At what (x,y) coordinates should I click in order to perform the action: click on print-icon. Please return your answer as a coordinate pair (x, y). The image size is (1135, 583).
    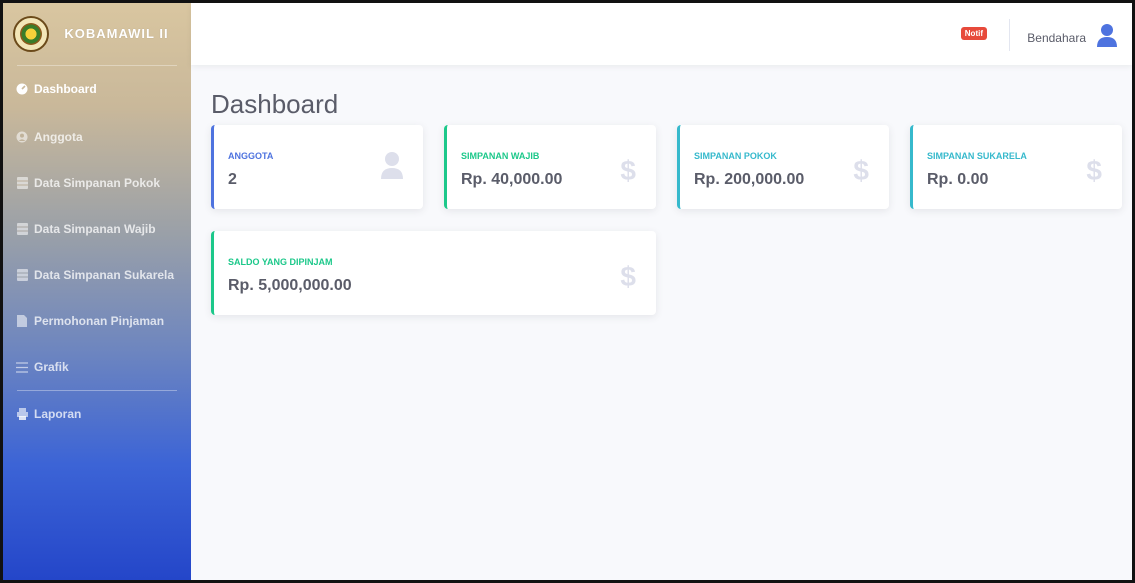
    Looking at the image, I should click on (22, 414).